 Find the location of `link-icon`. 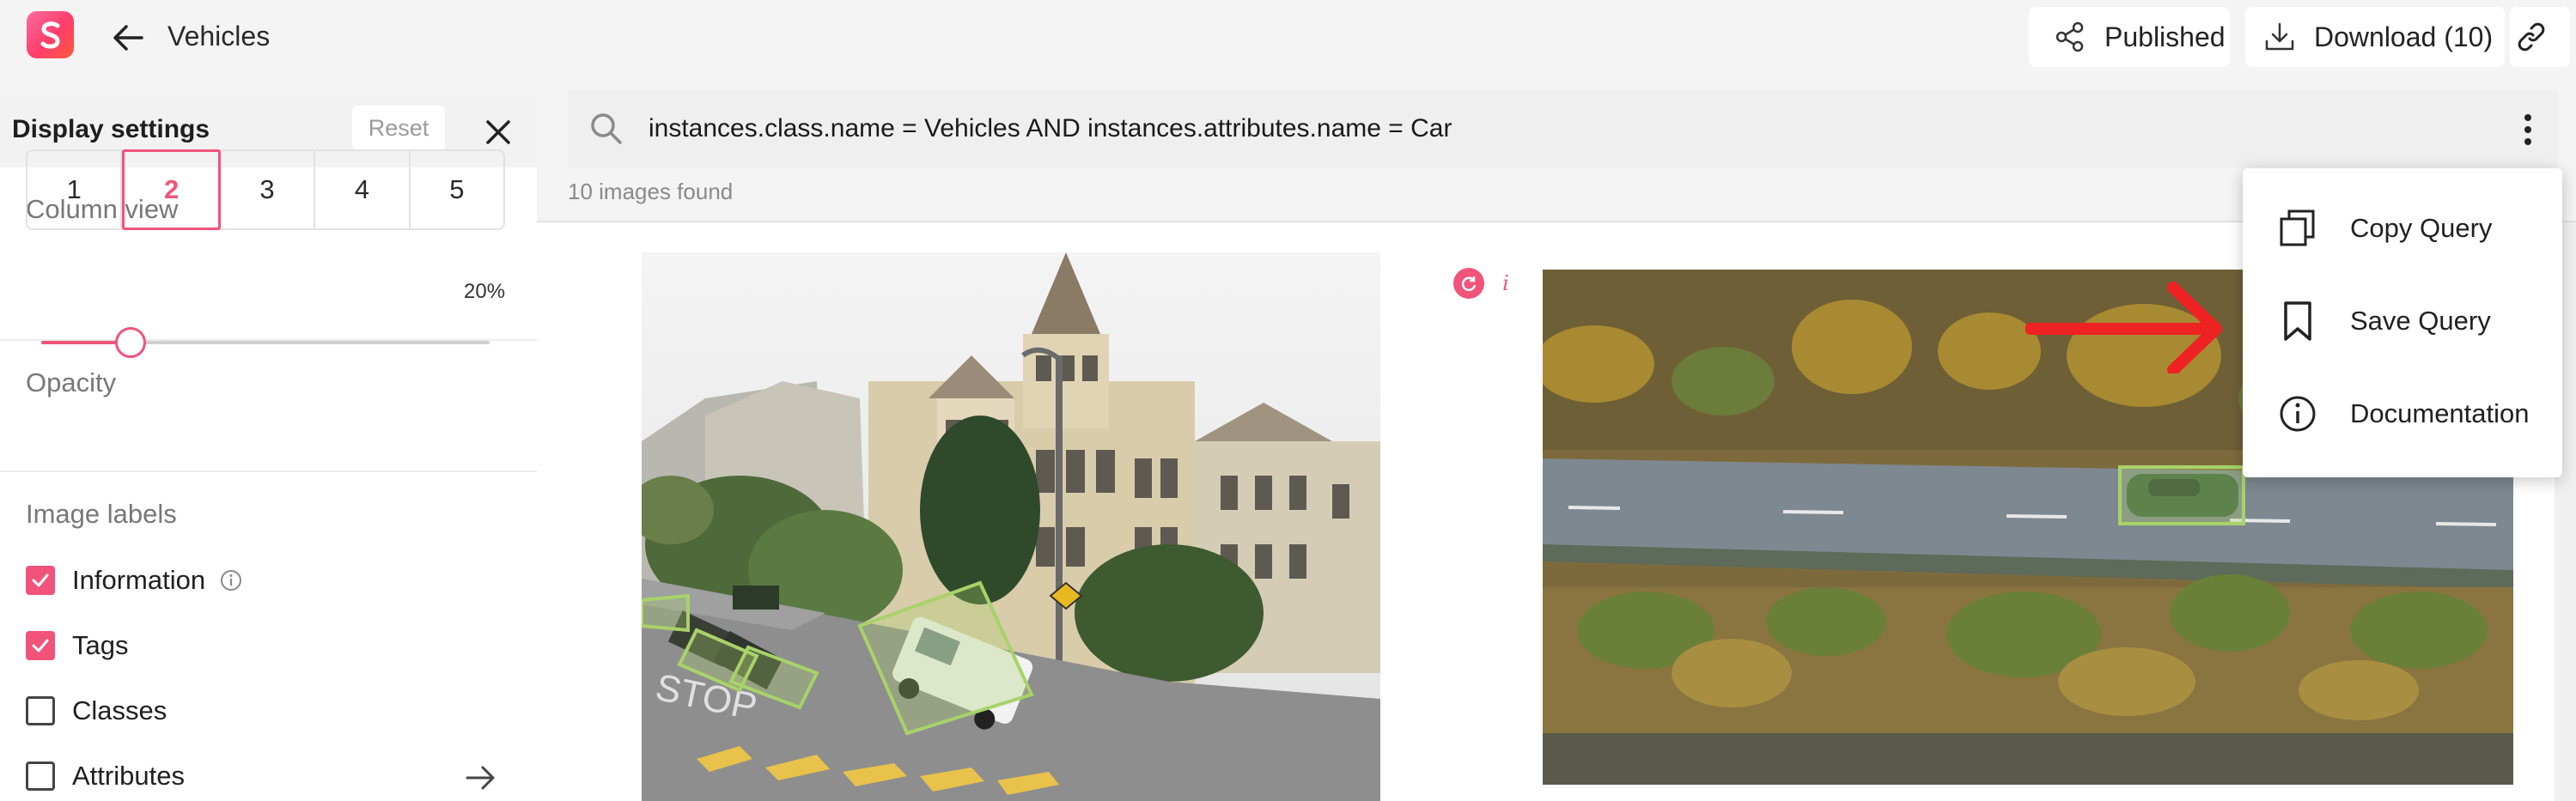

link-icon is located at coordinates (2531, 37).